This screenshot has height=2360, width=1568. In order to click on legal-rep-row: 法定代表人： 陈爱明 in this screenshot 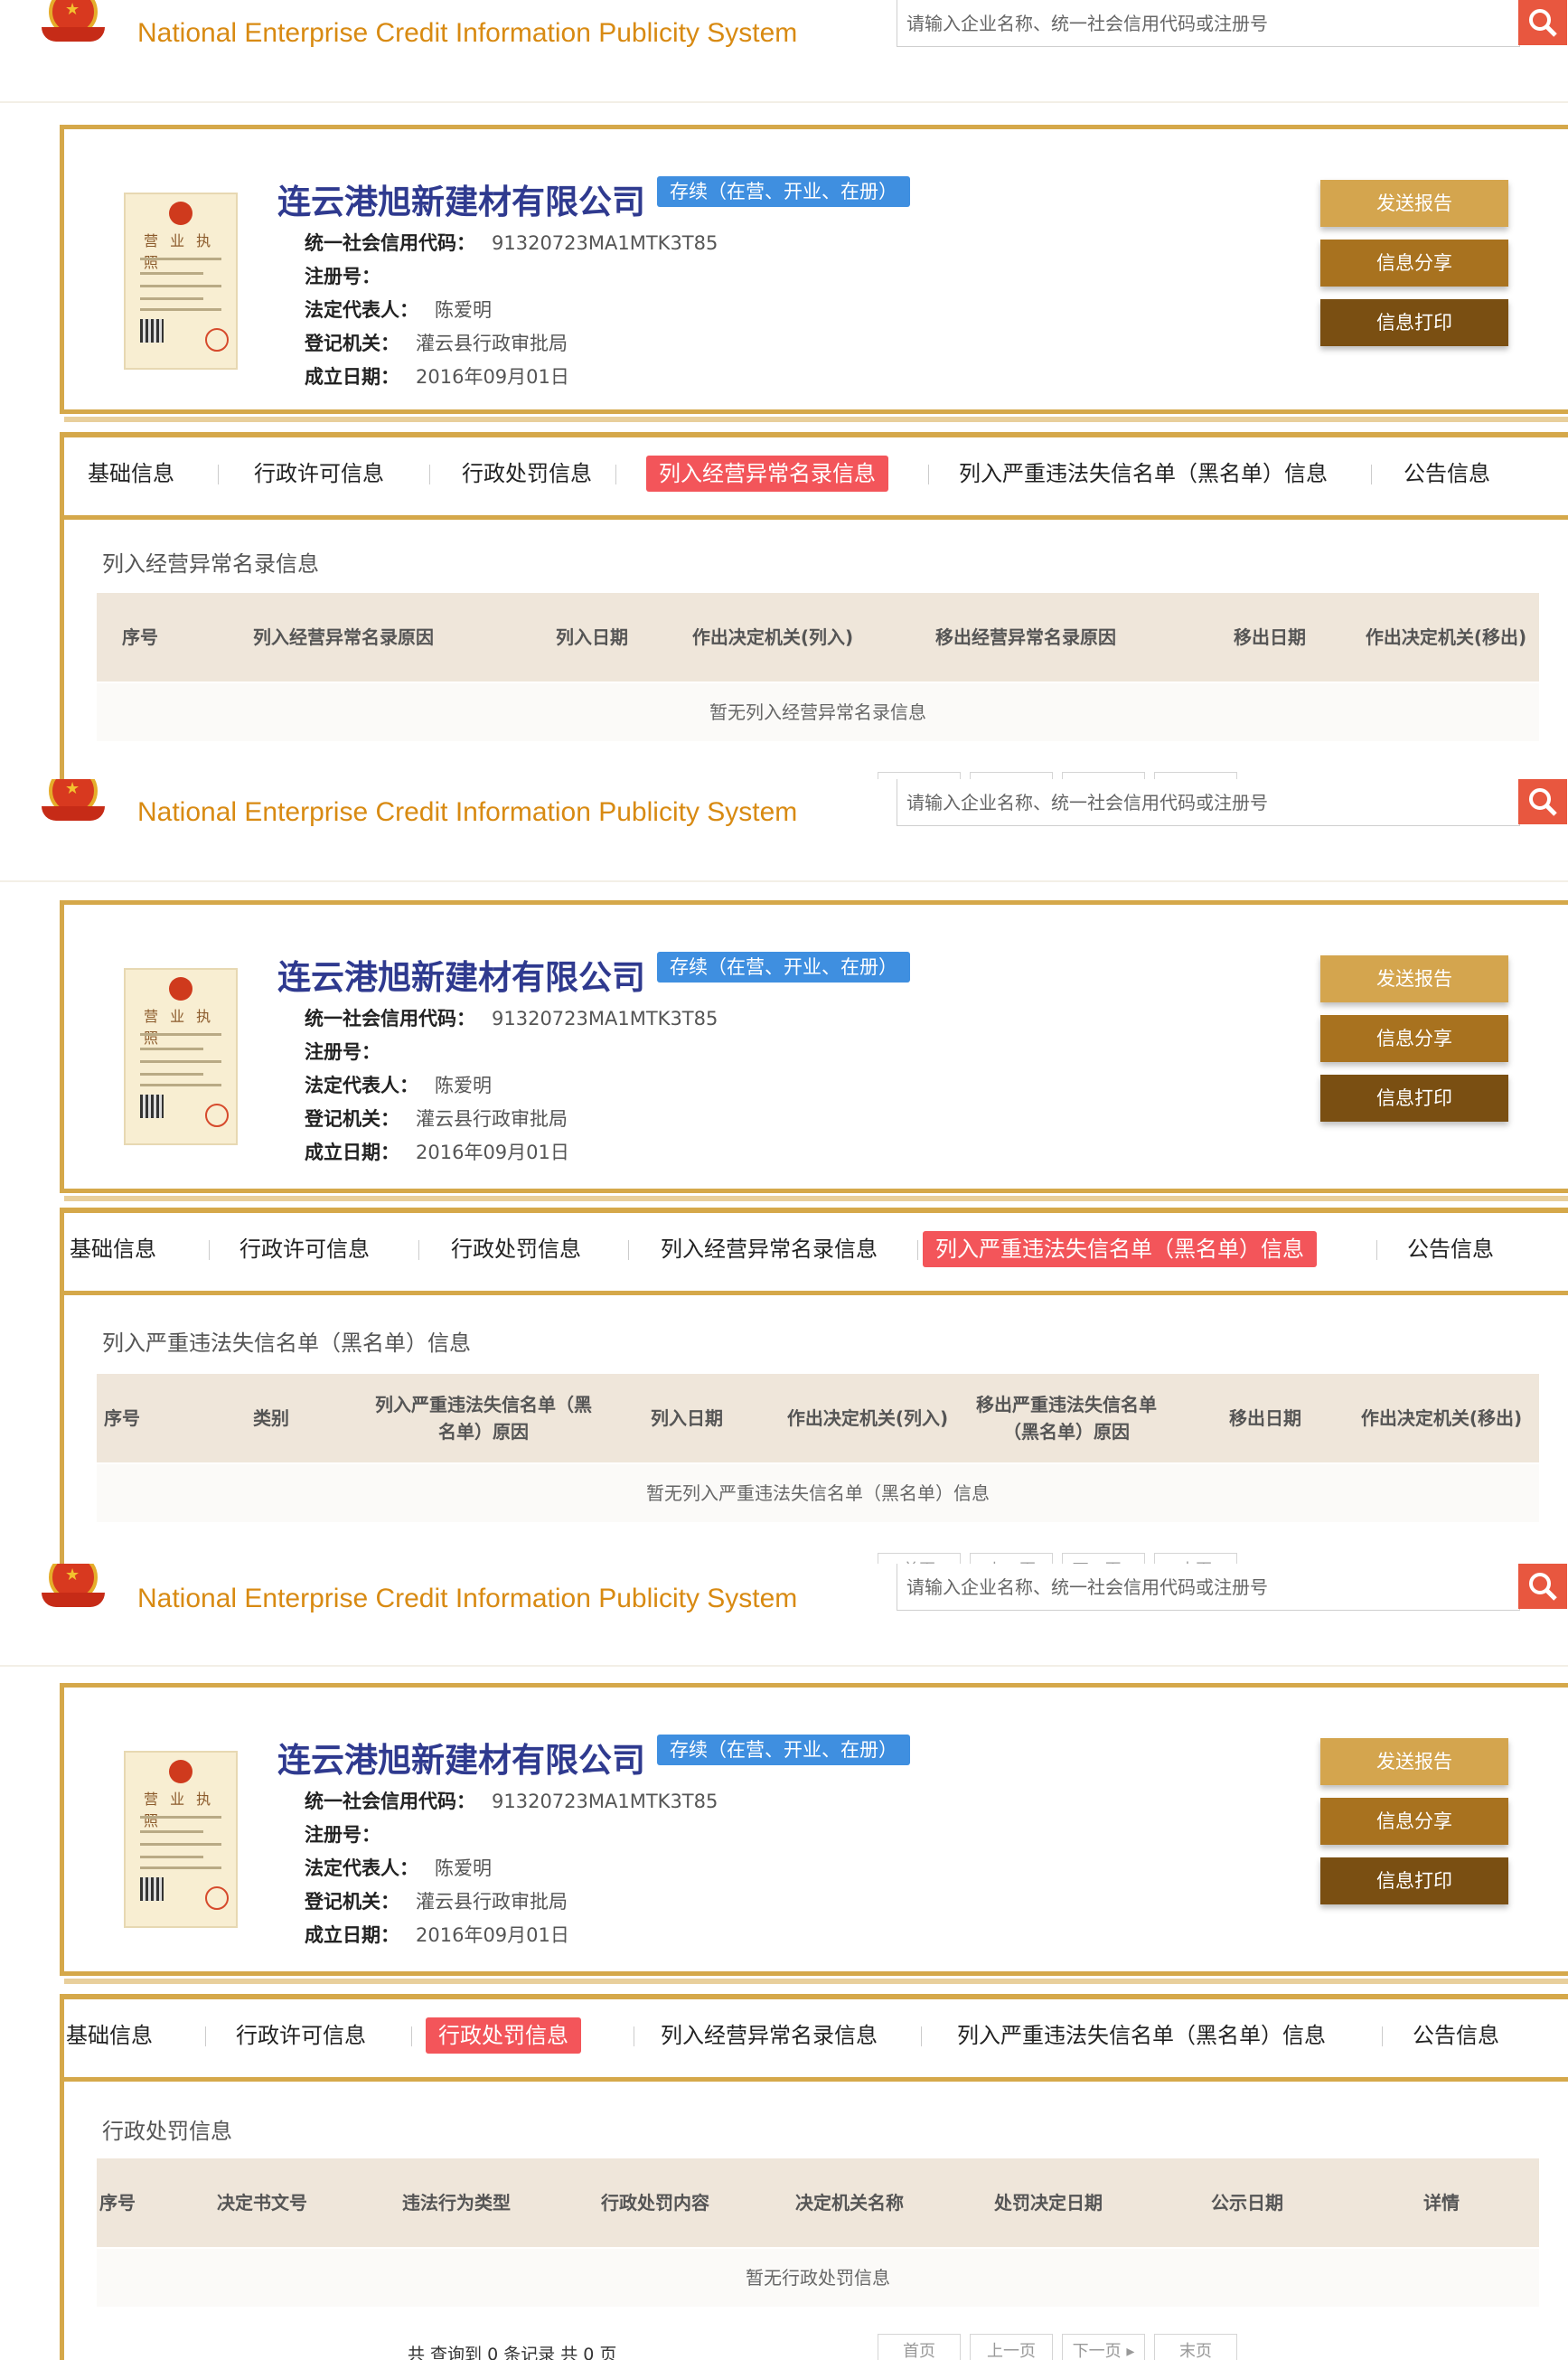, I will do `click(398, 1084)`.